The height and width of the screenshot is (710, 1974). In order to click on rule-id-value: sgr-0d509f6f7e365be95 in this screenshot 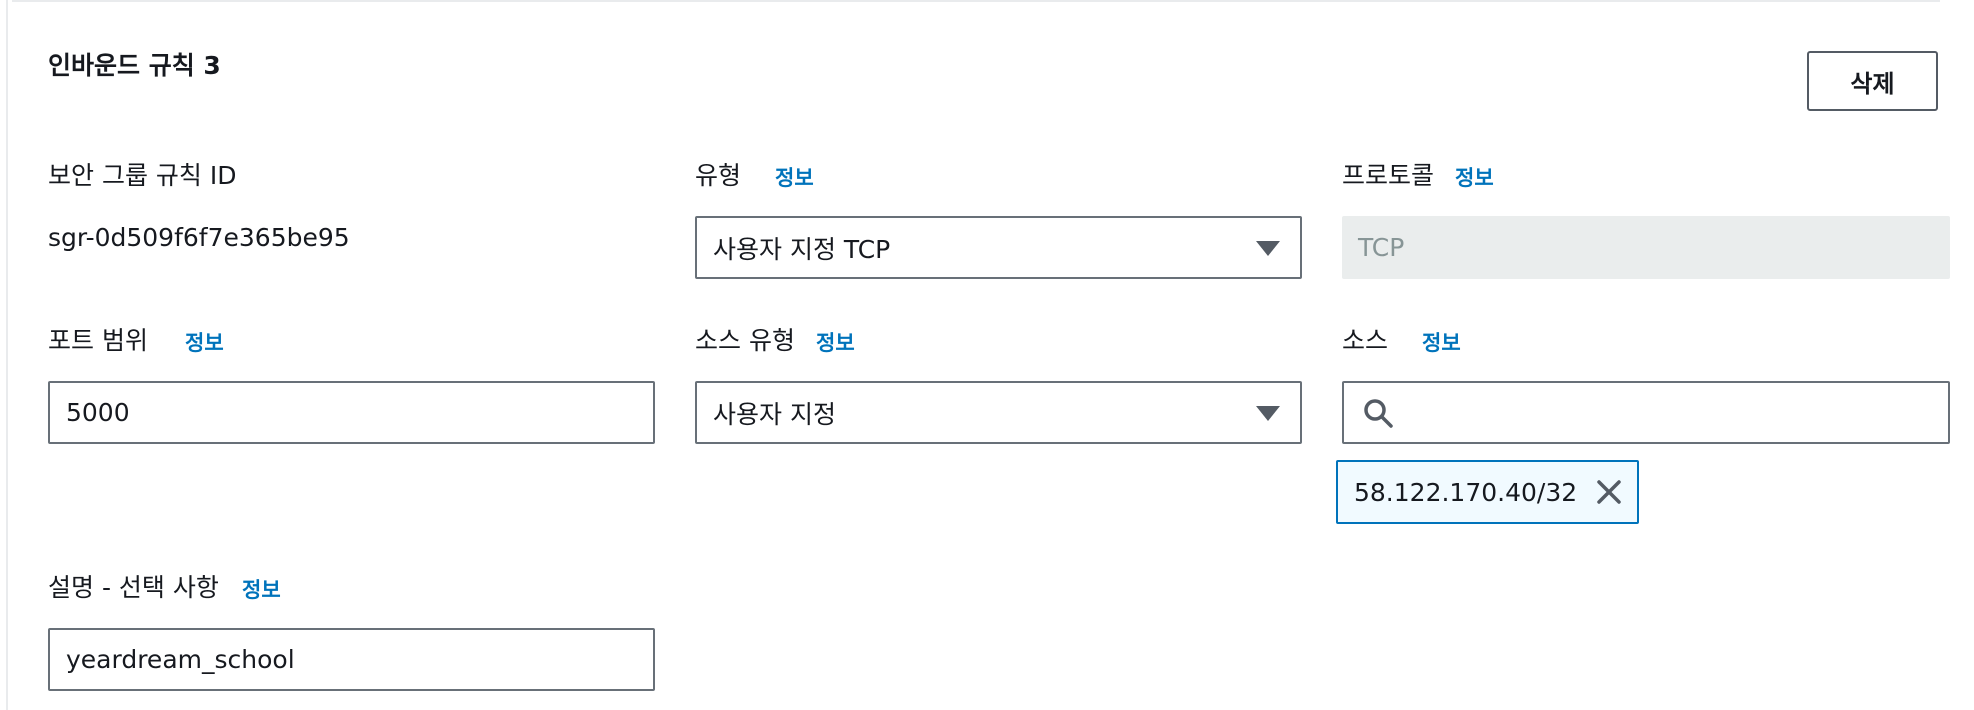, I will do `click(199, 237)`.